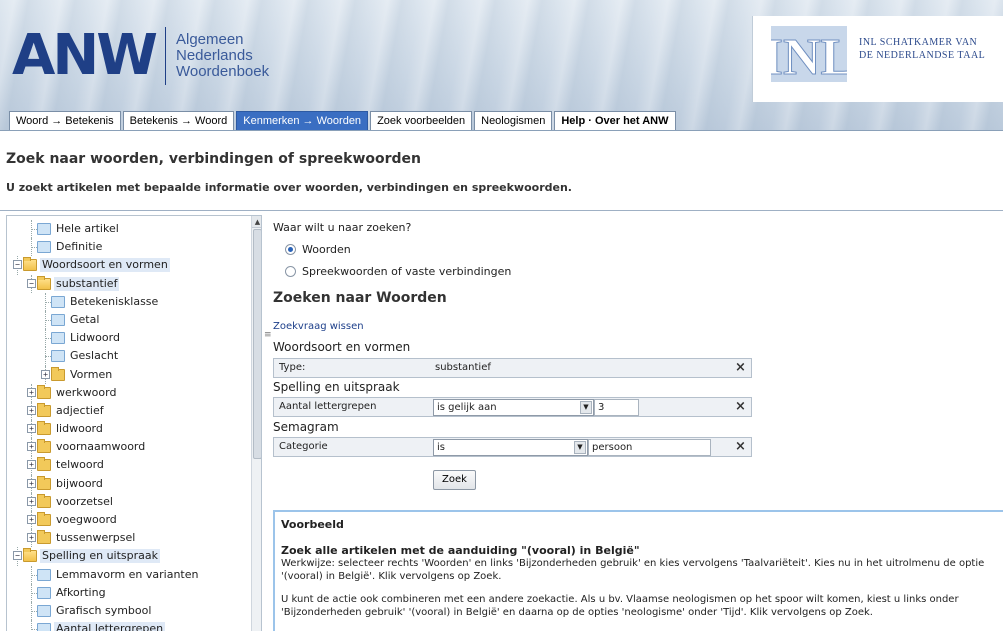 The image size is (1003, 631). Describe the element at coordinates (128, 338) in the screenshot. I see `tree-item: Lidwoord` at that location.